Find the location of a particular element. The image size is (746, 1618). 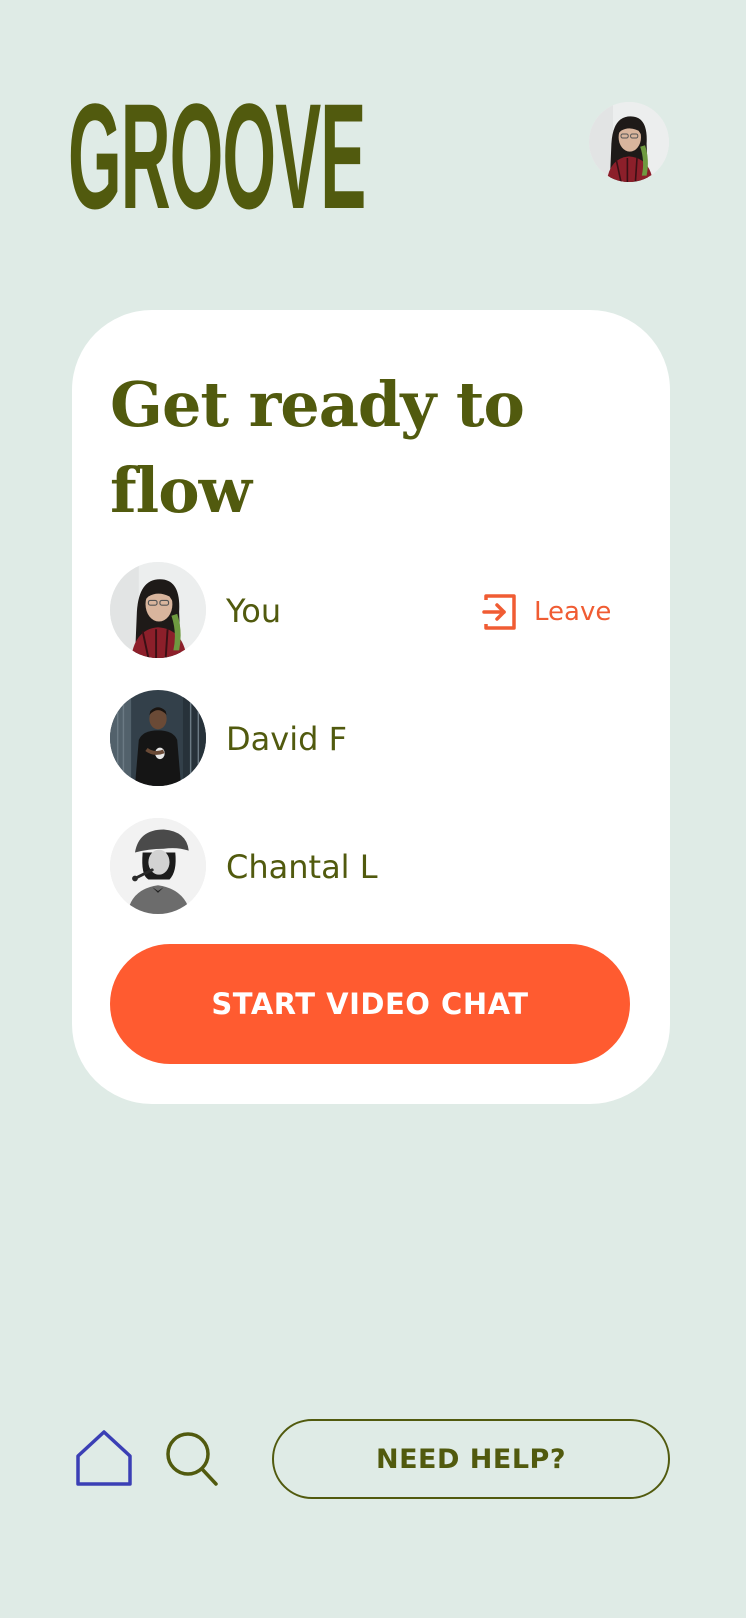

groove-logo: GROOVE is located at coordinates (217, 156).